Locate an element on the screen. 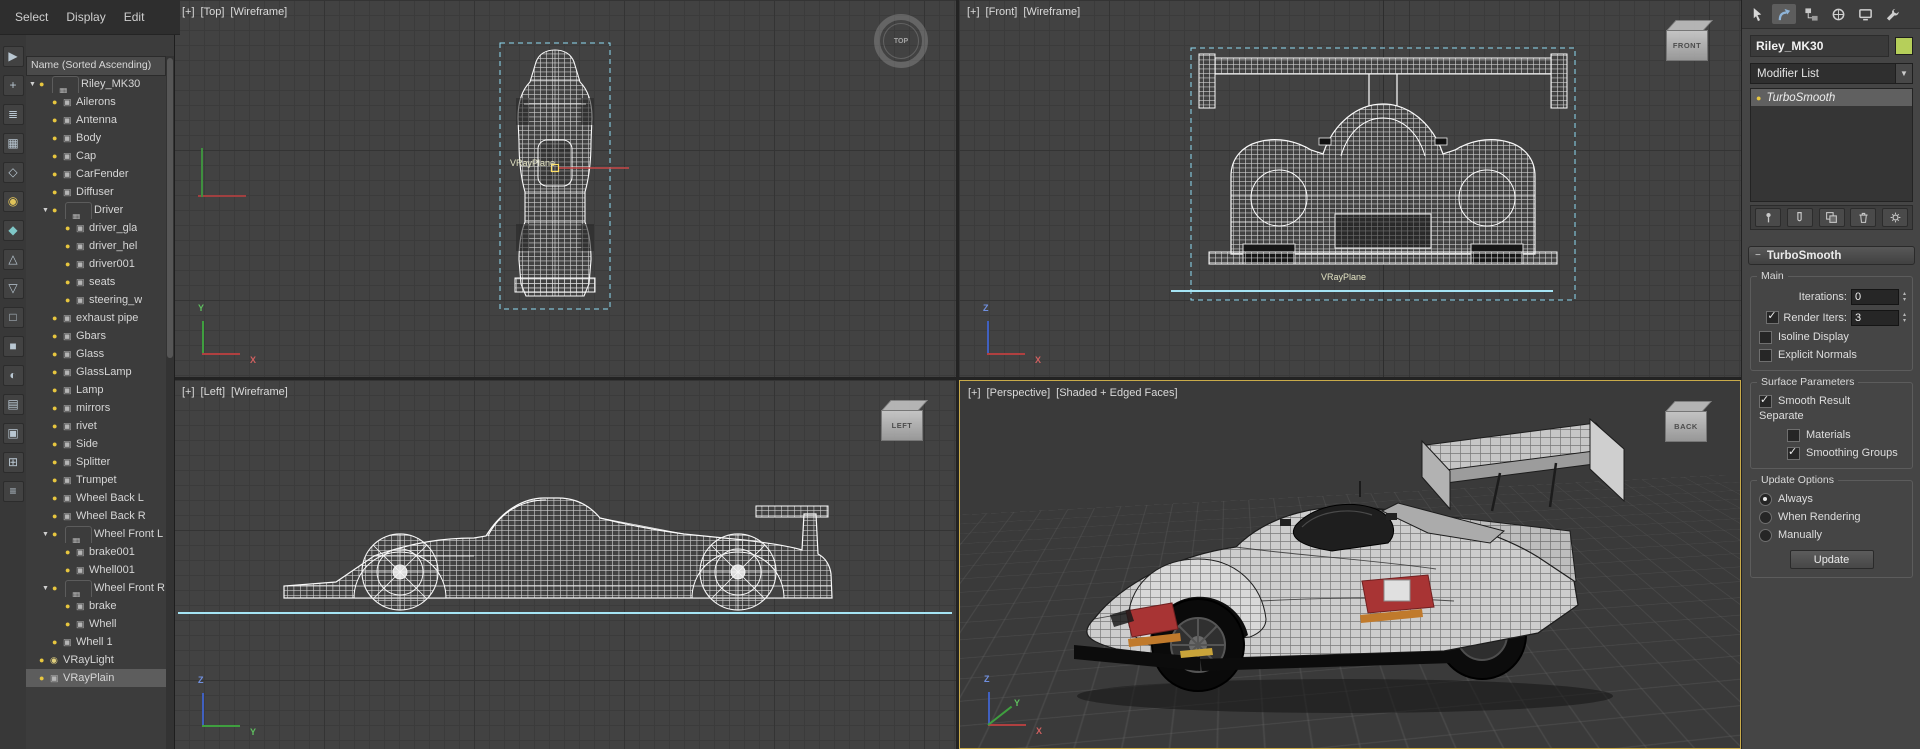 The image size is (1920, 749). modifier-enabled-icon: ● is located at coordinates (1758, 98).